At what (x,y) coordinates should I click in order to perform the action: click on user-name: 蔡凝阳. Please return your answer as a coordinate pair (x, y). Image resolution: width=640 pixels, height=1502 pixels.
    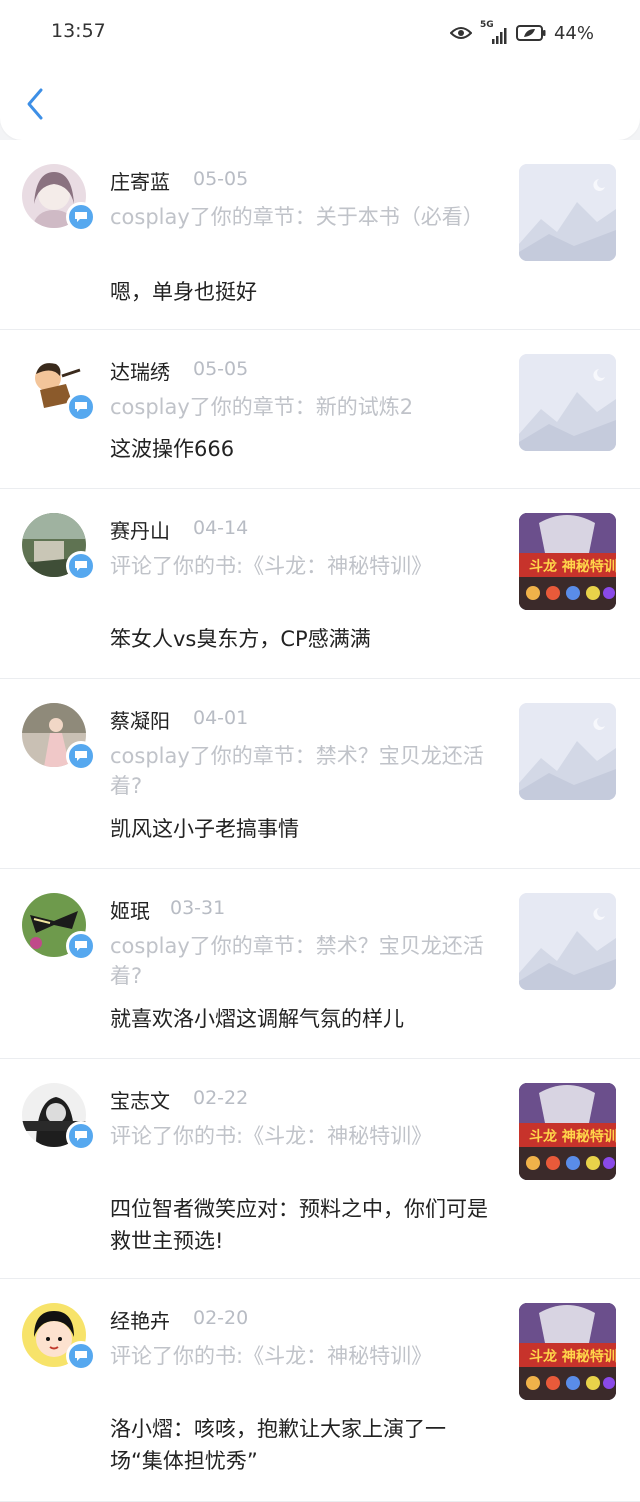
    Looking at the image, I should click on (140, 719).